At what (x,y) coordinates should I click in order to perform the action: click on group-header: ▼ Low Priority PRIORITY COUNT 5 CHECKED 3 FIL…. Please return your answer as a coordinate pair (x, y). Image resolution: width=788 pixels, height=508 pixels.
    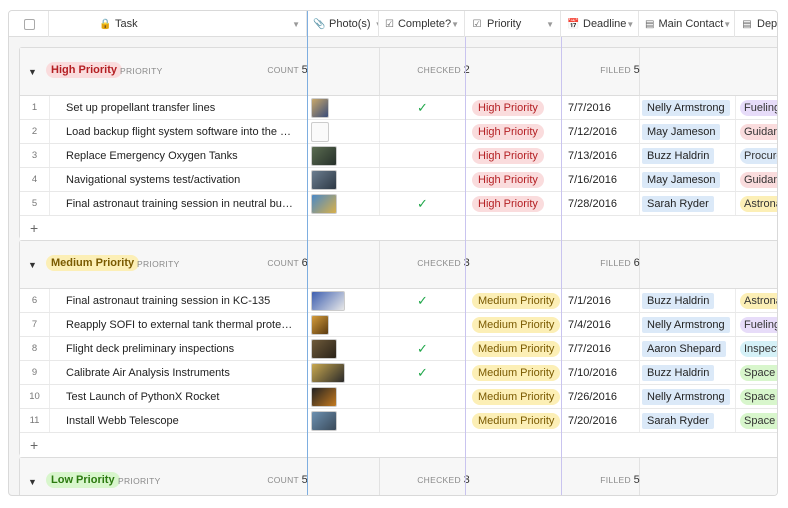
    Looking at the image, I should click on (398, 476).